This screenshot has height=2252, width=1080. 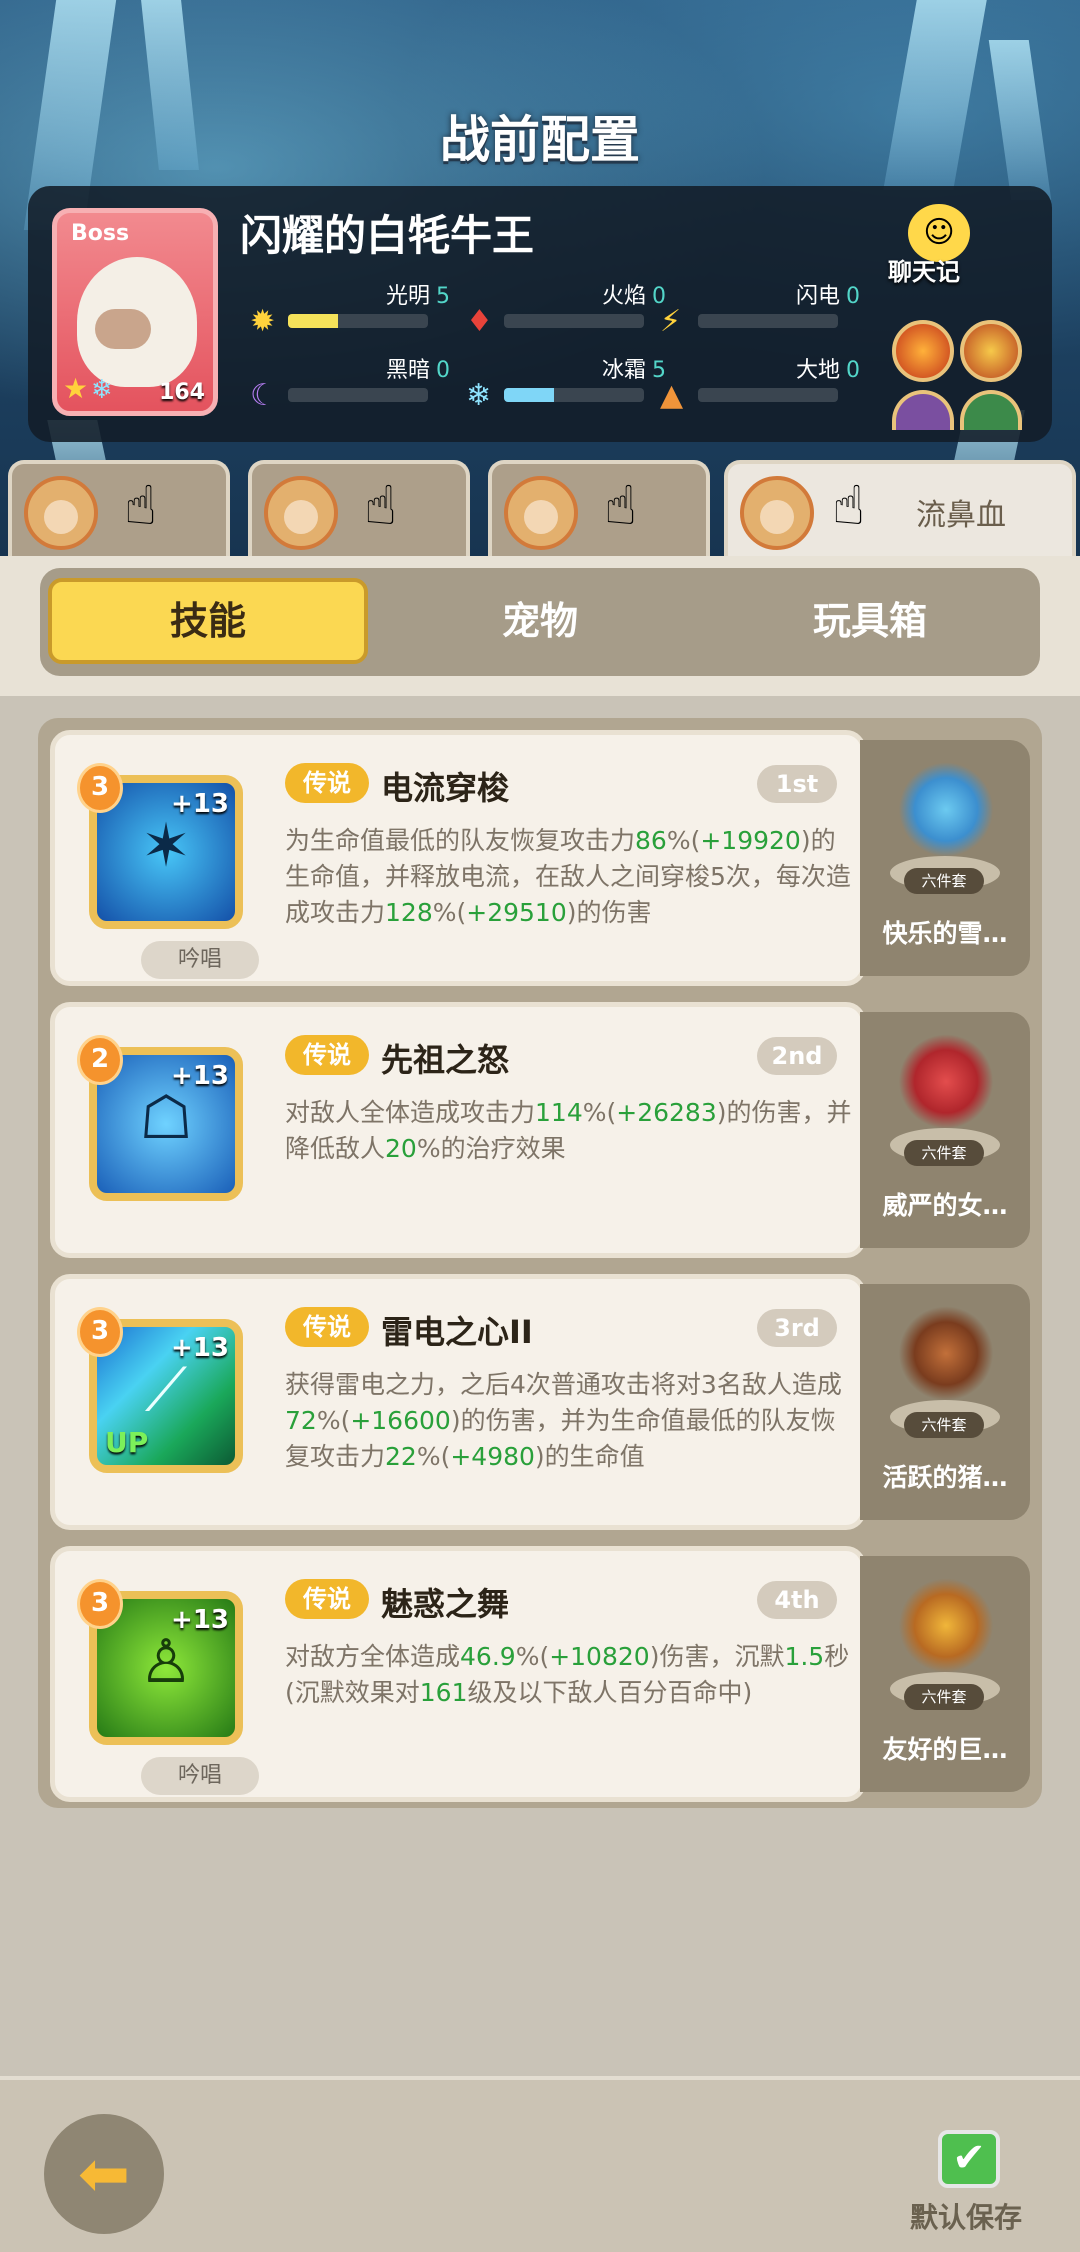 I want to click on giant-pet-icon, so click(x=946, y=1631).